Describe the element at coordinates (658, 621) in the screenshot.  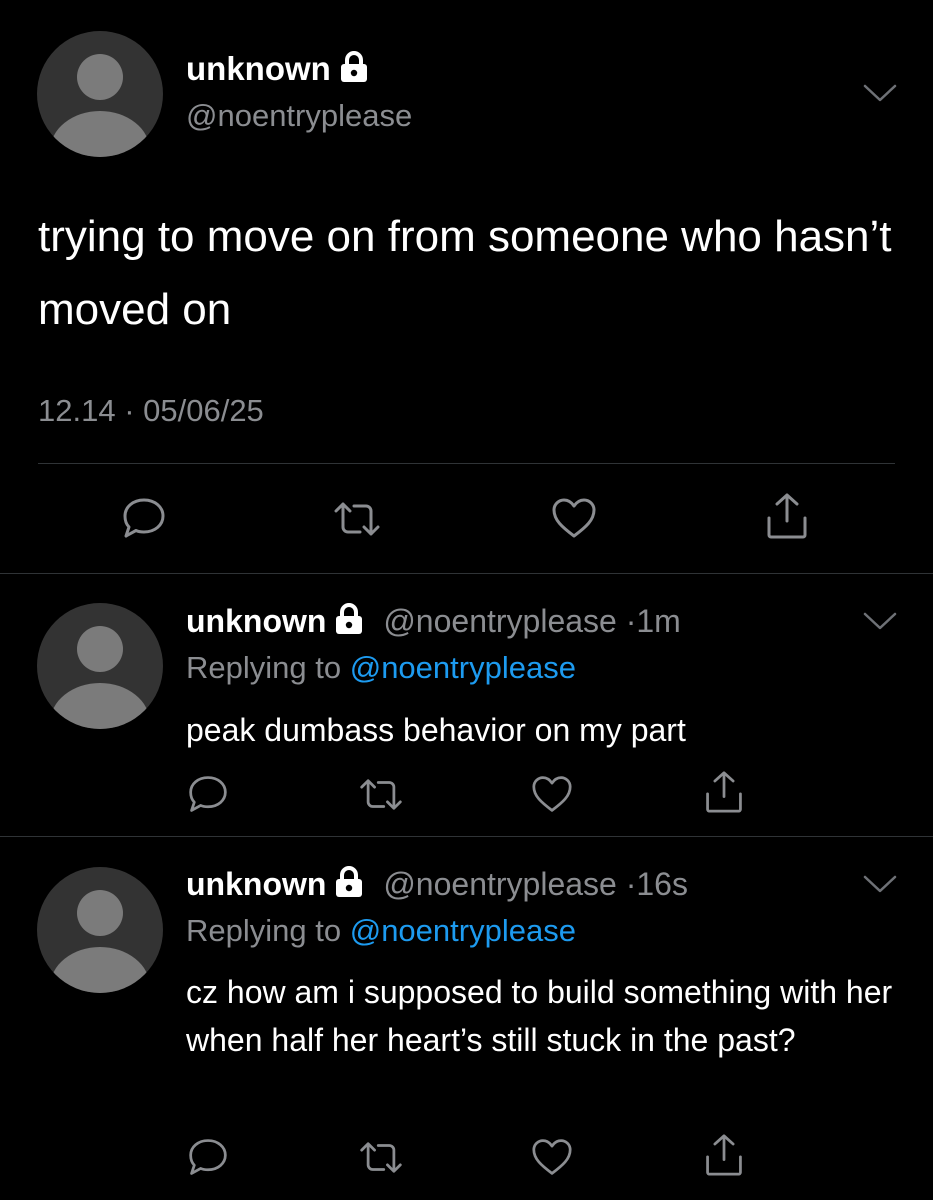
I see `reply-time: 1m` at that location.